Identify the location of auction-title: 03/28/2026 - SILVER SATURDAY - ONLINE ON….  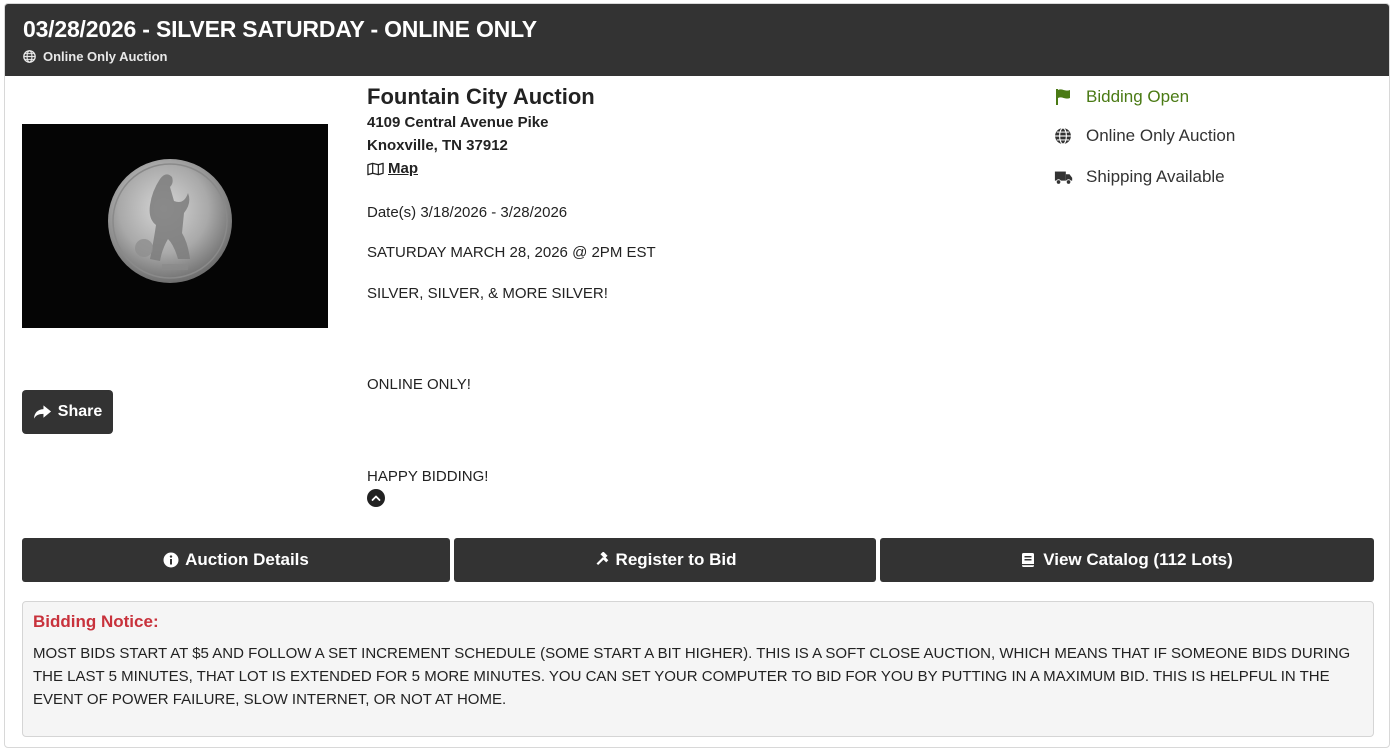
(280, 29).